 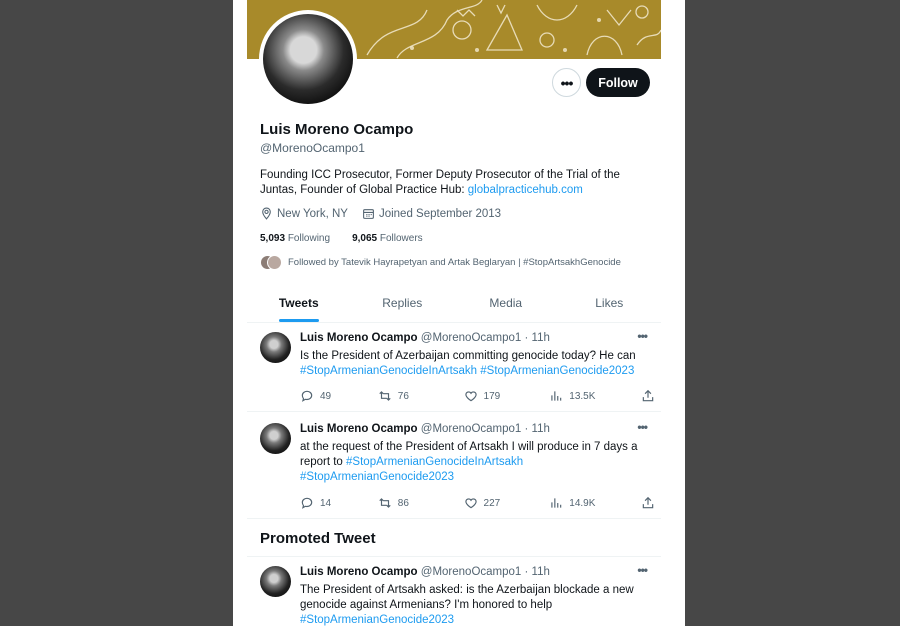 I want to click on tweet-actions: 14 86 227 14.9K, so click(x=477, y=503).